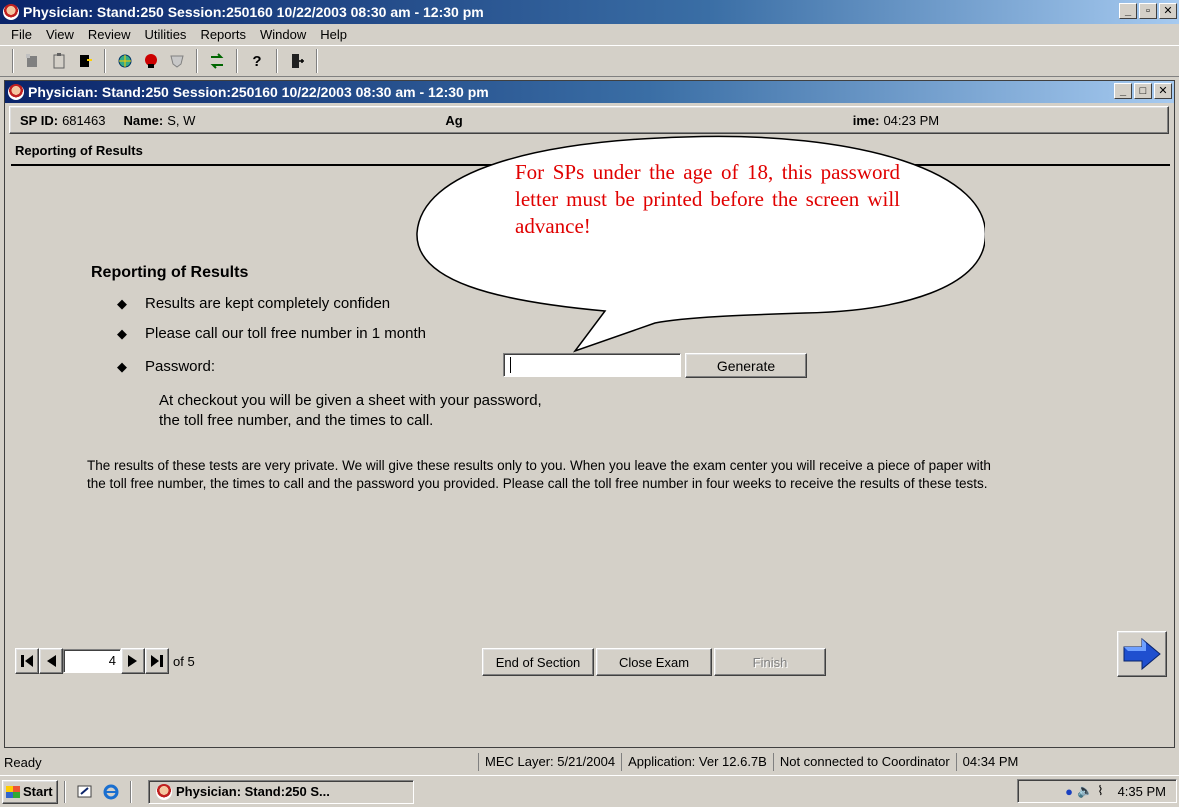 This screenshot has height=807, width=1179. What do you see at coordinates (92, 661) in the screenshot?
I see `page-number-field: 4` at bounding box center [92, 661].